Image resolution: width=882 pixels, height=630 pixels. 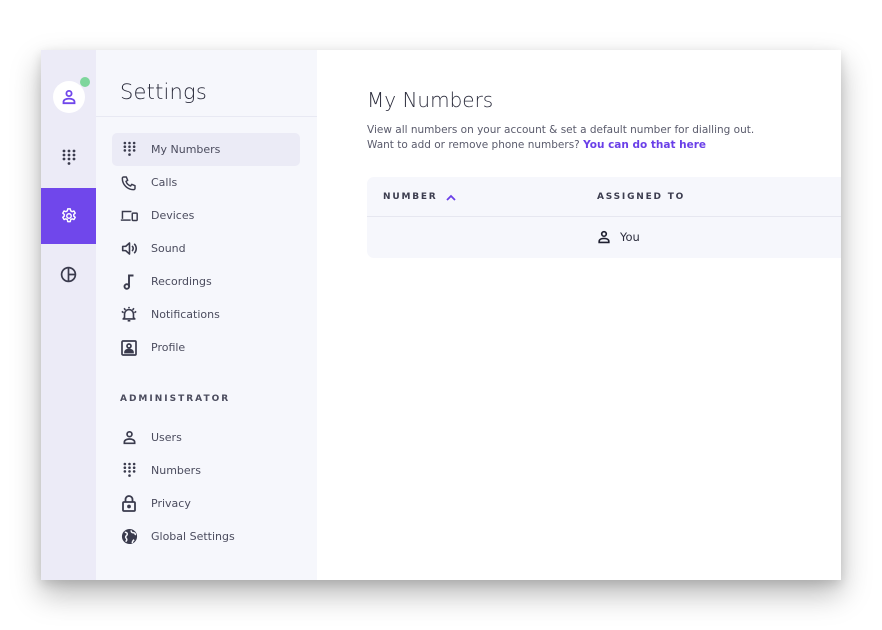 I want to click on menu-item-label: Recordings, so click(x=181, y=281).